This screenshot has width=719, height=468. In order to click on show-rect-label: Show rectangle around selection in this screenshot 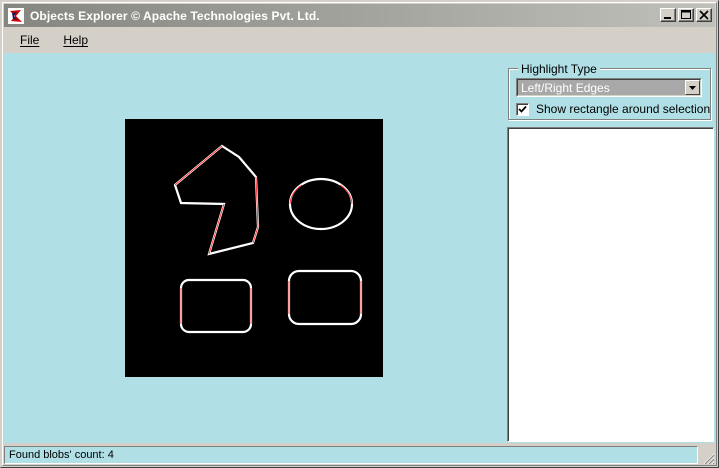, I will do `click(623, 109)`.